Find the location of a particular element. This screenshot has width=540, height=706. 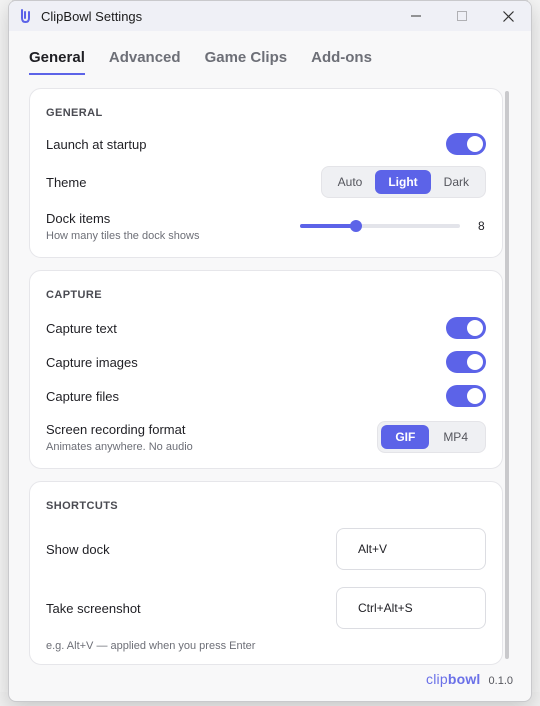

capture-files-row: Capture files is located at coordinates (266, 396).